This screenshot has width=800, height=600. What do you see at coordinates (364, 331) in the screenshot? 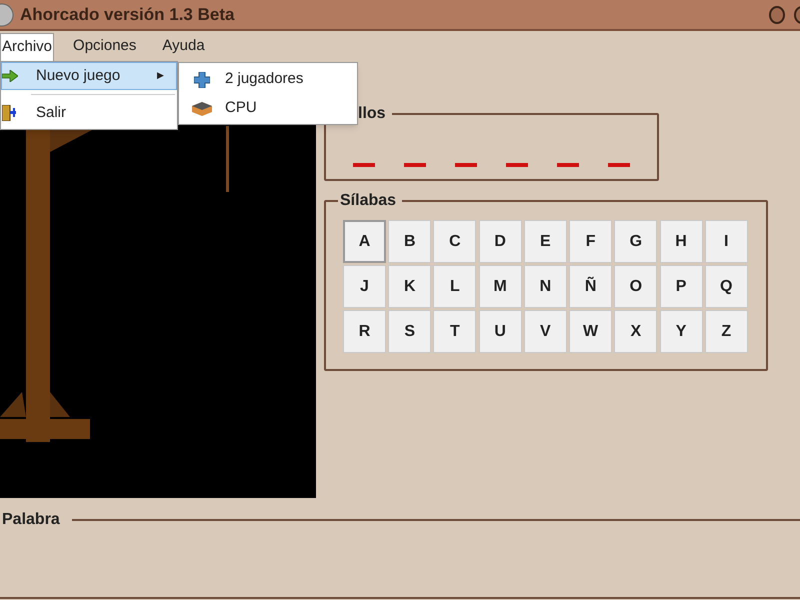
I see `letter-key: R` at bounding box center [364, 331].